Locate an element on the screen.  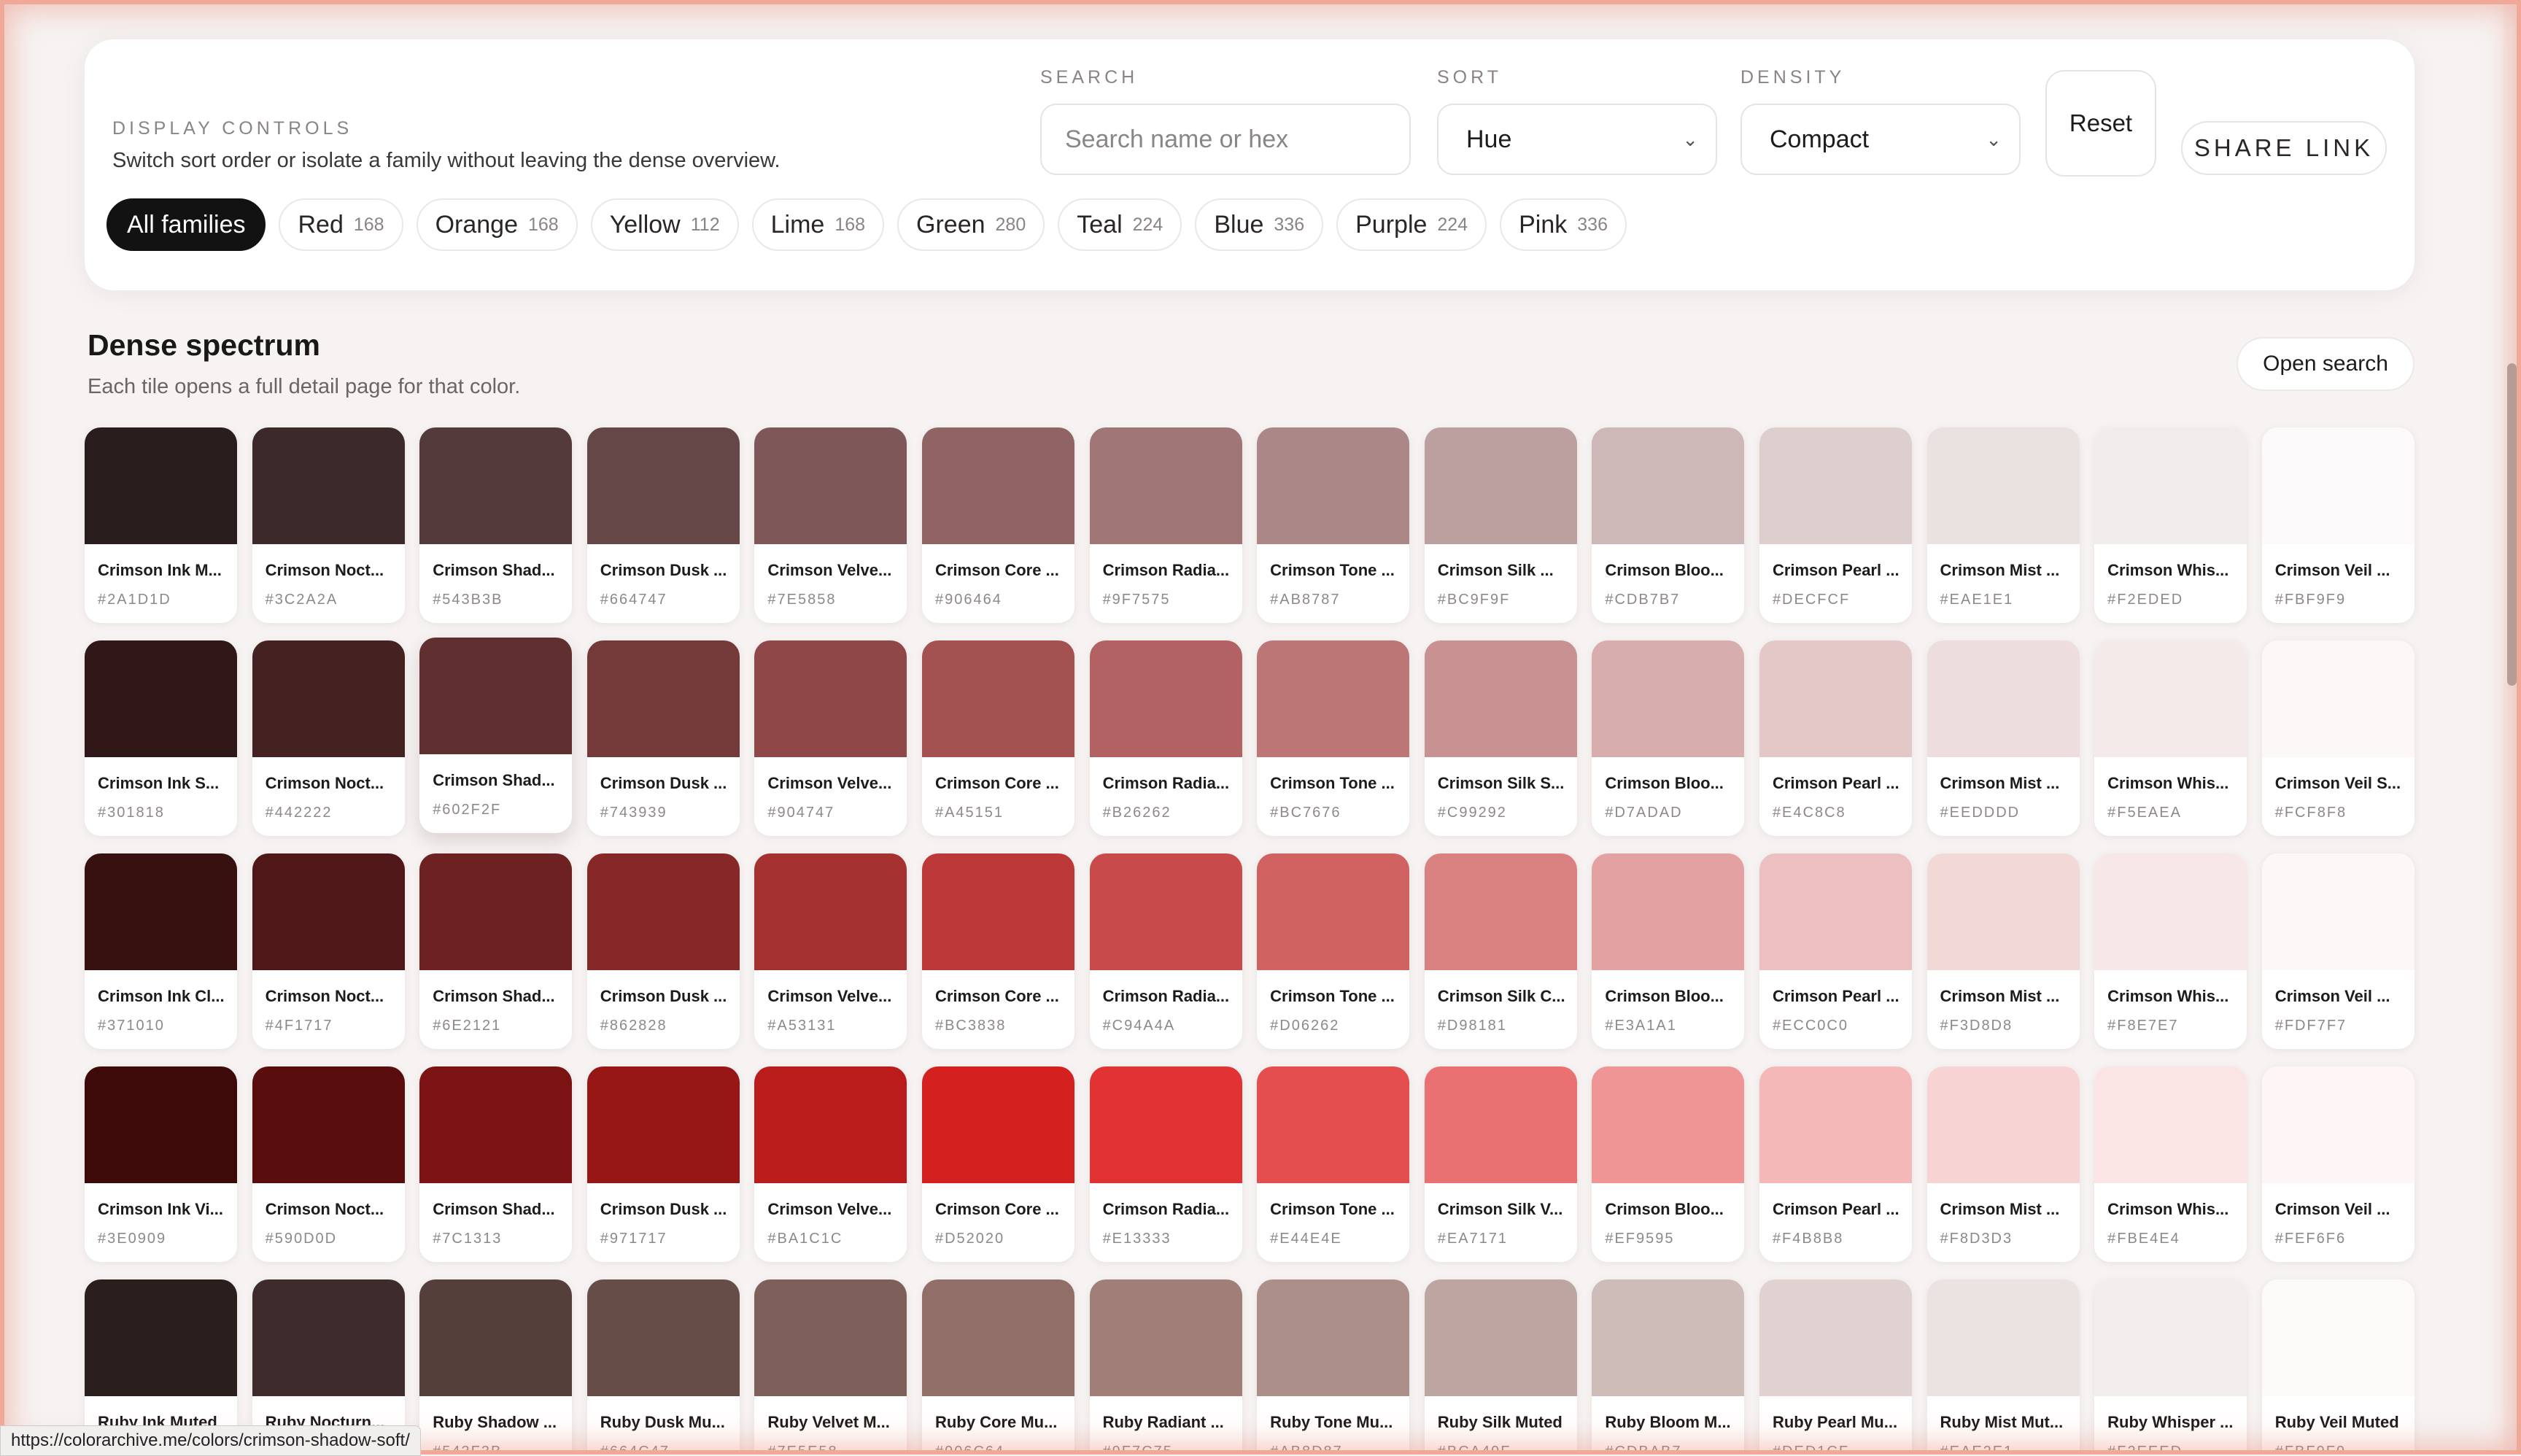
color-tile: Crimson Silk V... #EA7171 is located at coordinates (1500, 1164).